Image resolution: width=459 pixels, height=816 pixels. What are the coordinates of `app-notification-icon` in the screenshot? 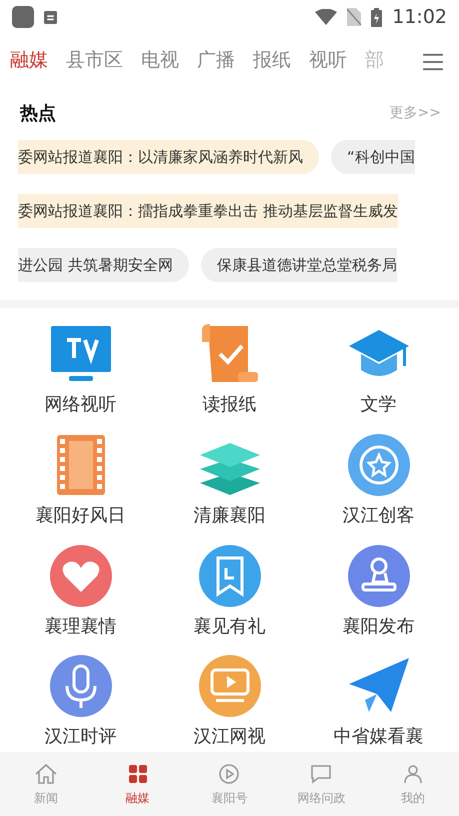 It's located at (23, 17).